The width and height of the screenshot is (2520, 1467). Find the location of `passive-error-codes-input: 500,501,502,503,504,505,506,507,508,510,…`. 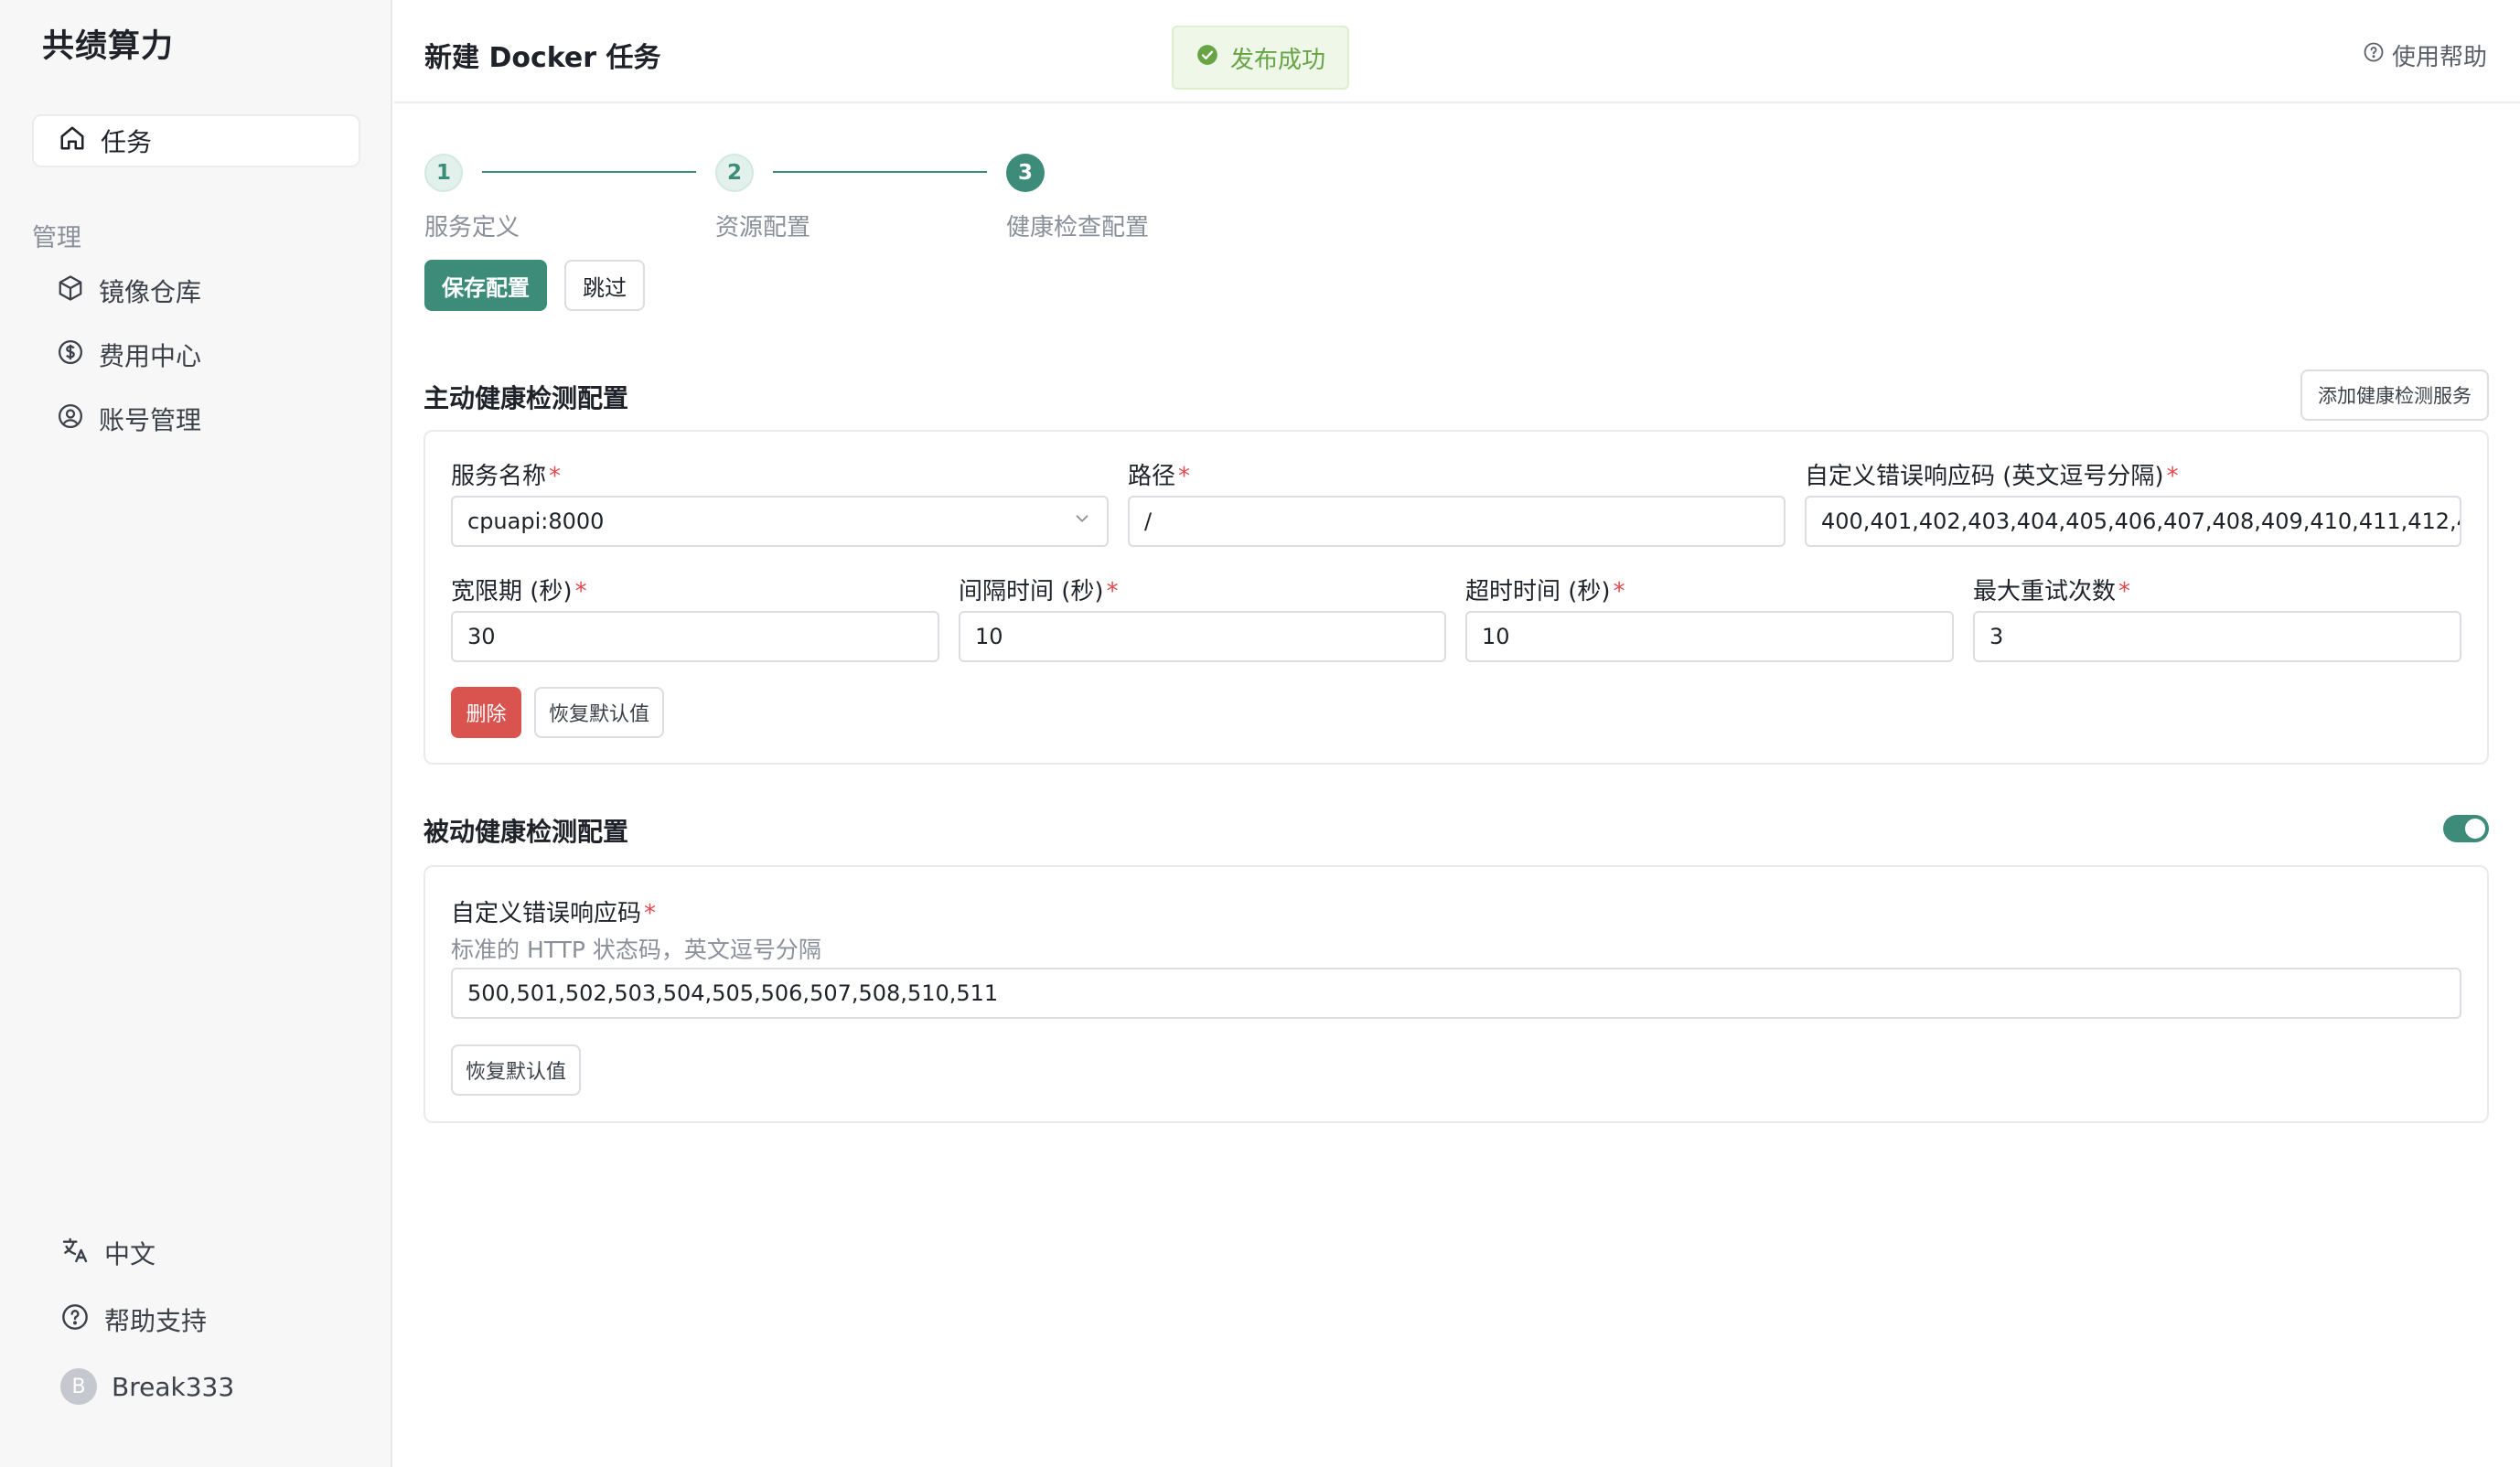

passive-error-codes-input: 500,501,502,503,504,505,506,507,508,510,… is located at coordinates (1456, 993).